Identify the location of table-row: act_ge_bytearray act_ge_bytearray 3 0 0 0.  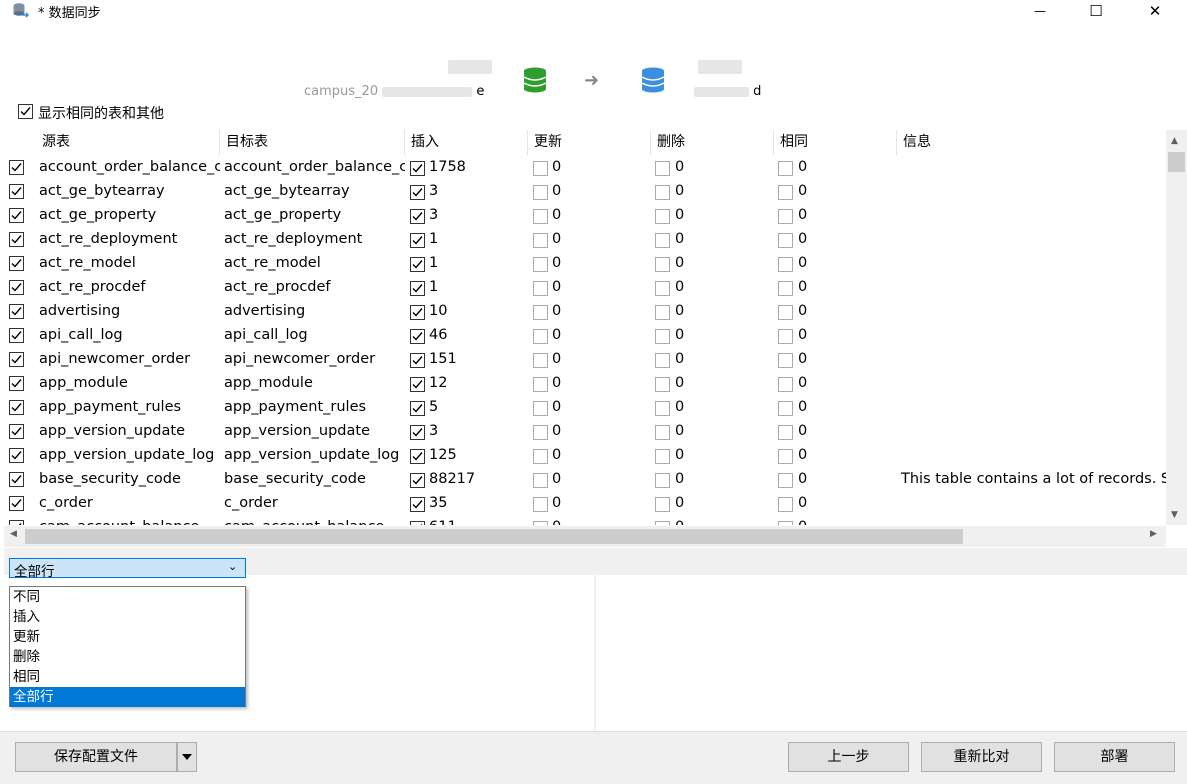
(585, 191).